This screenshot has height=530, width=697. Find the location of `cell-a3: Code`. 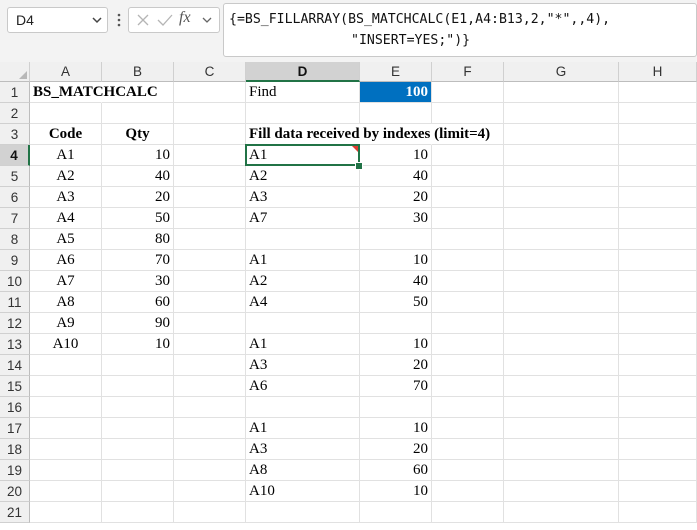

cell-a3: Code is located at coordinates (66, 134).